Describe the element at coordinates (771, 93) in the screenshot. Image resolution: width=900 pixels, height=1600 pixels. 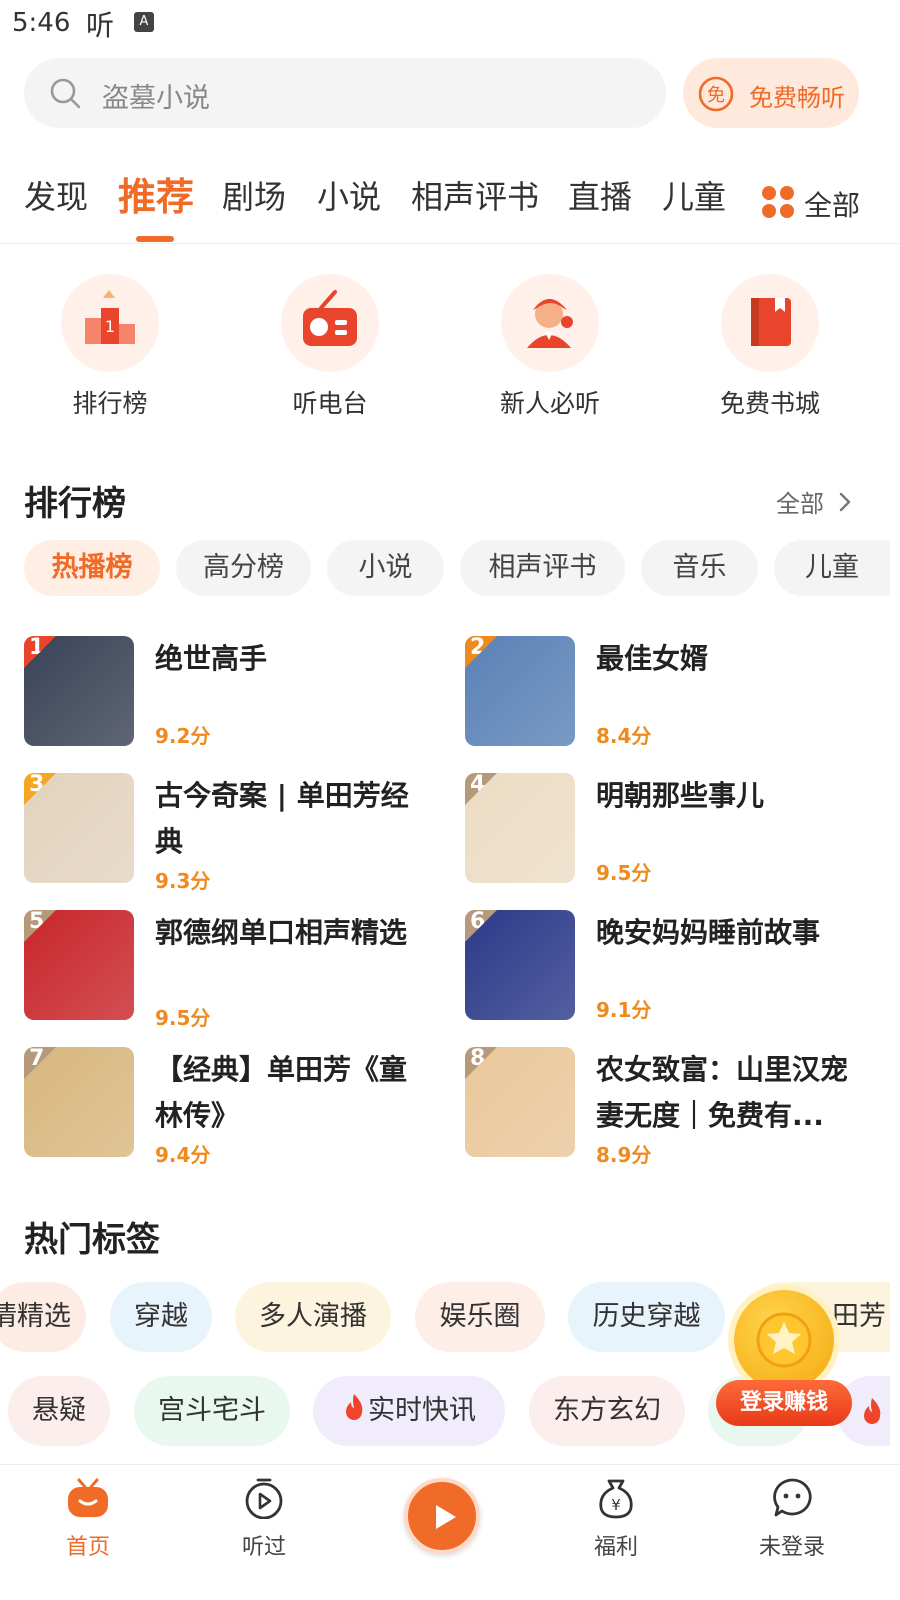
I see `free-listen-button: 免 免费畅听` at that location.